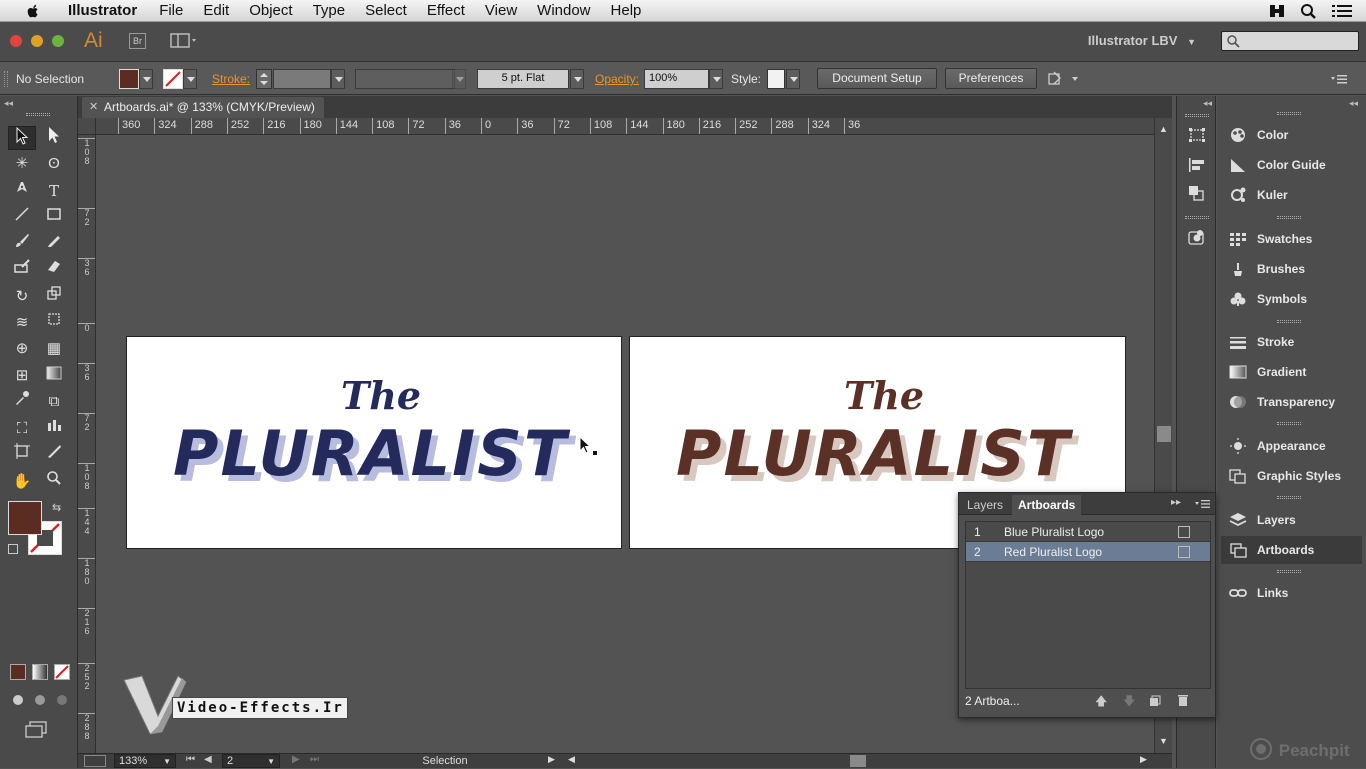 The height and width of the screenshot is (769, 1366). I want to click on panel-links: Links, so click(1291, 593).